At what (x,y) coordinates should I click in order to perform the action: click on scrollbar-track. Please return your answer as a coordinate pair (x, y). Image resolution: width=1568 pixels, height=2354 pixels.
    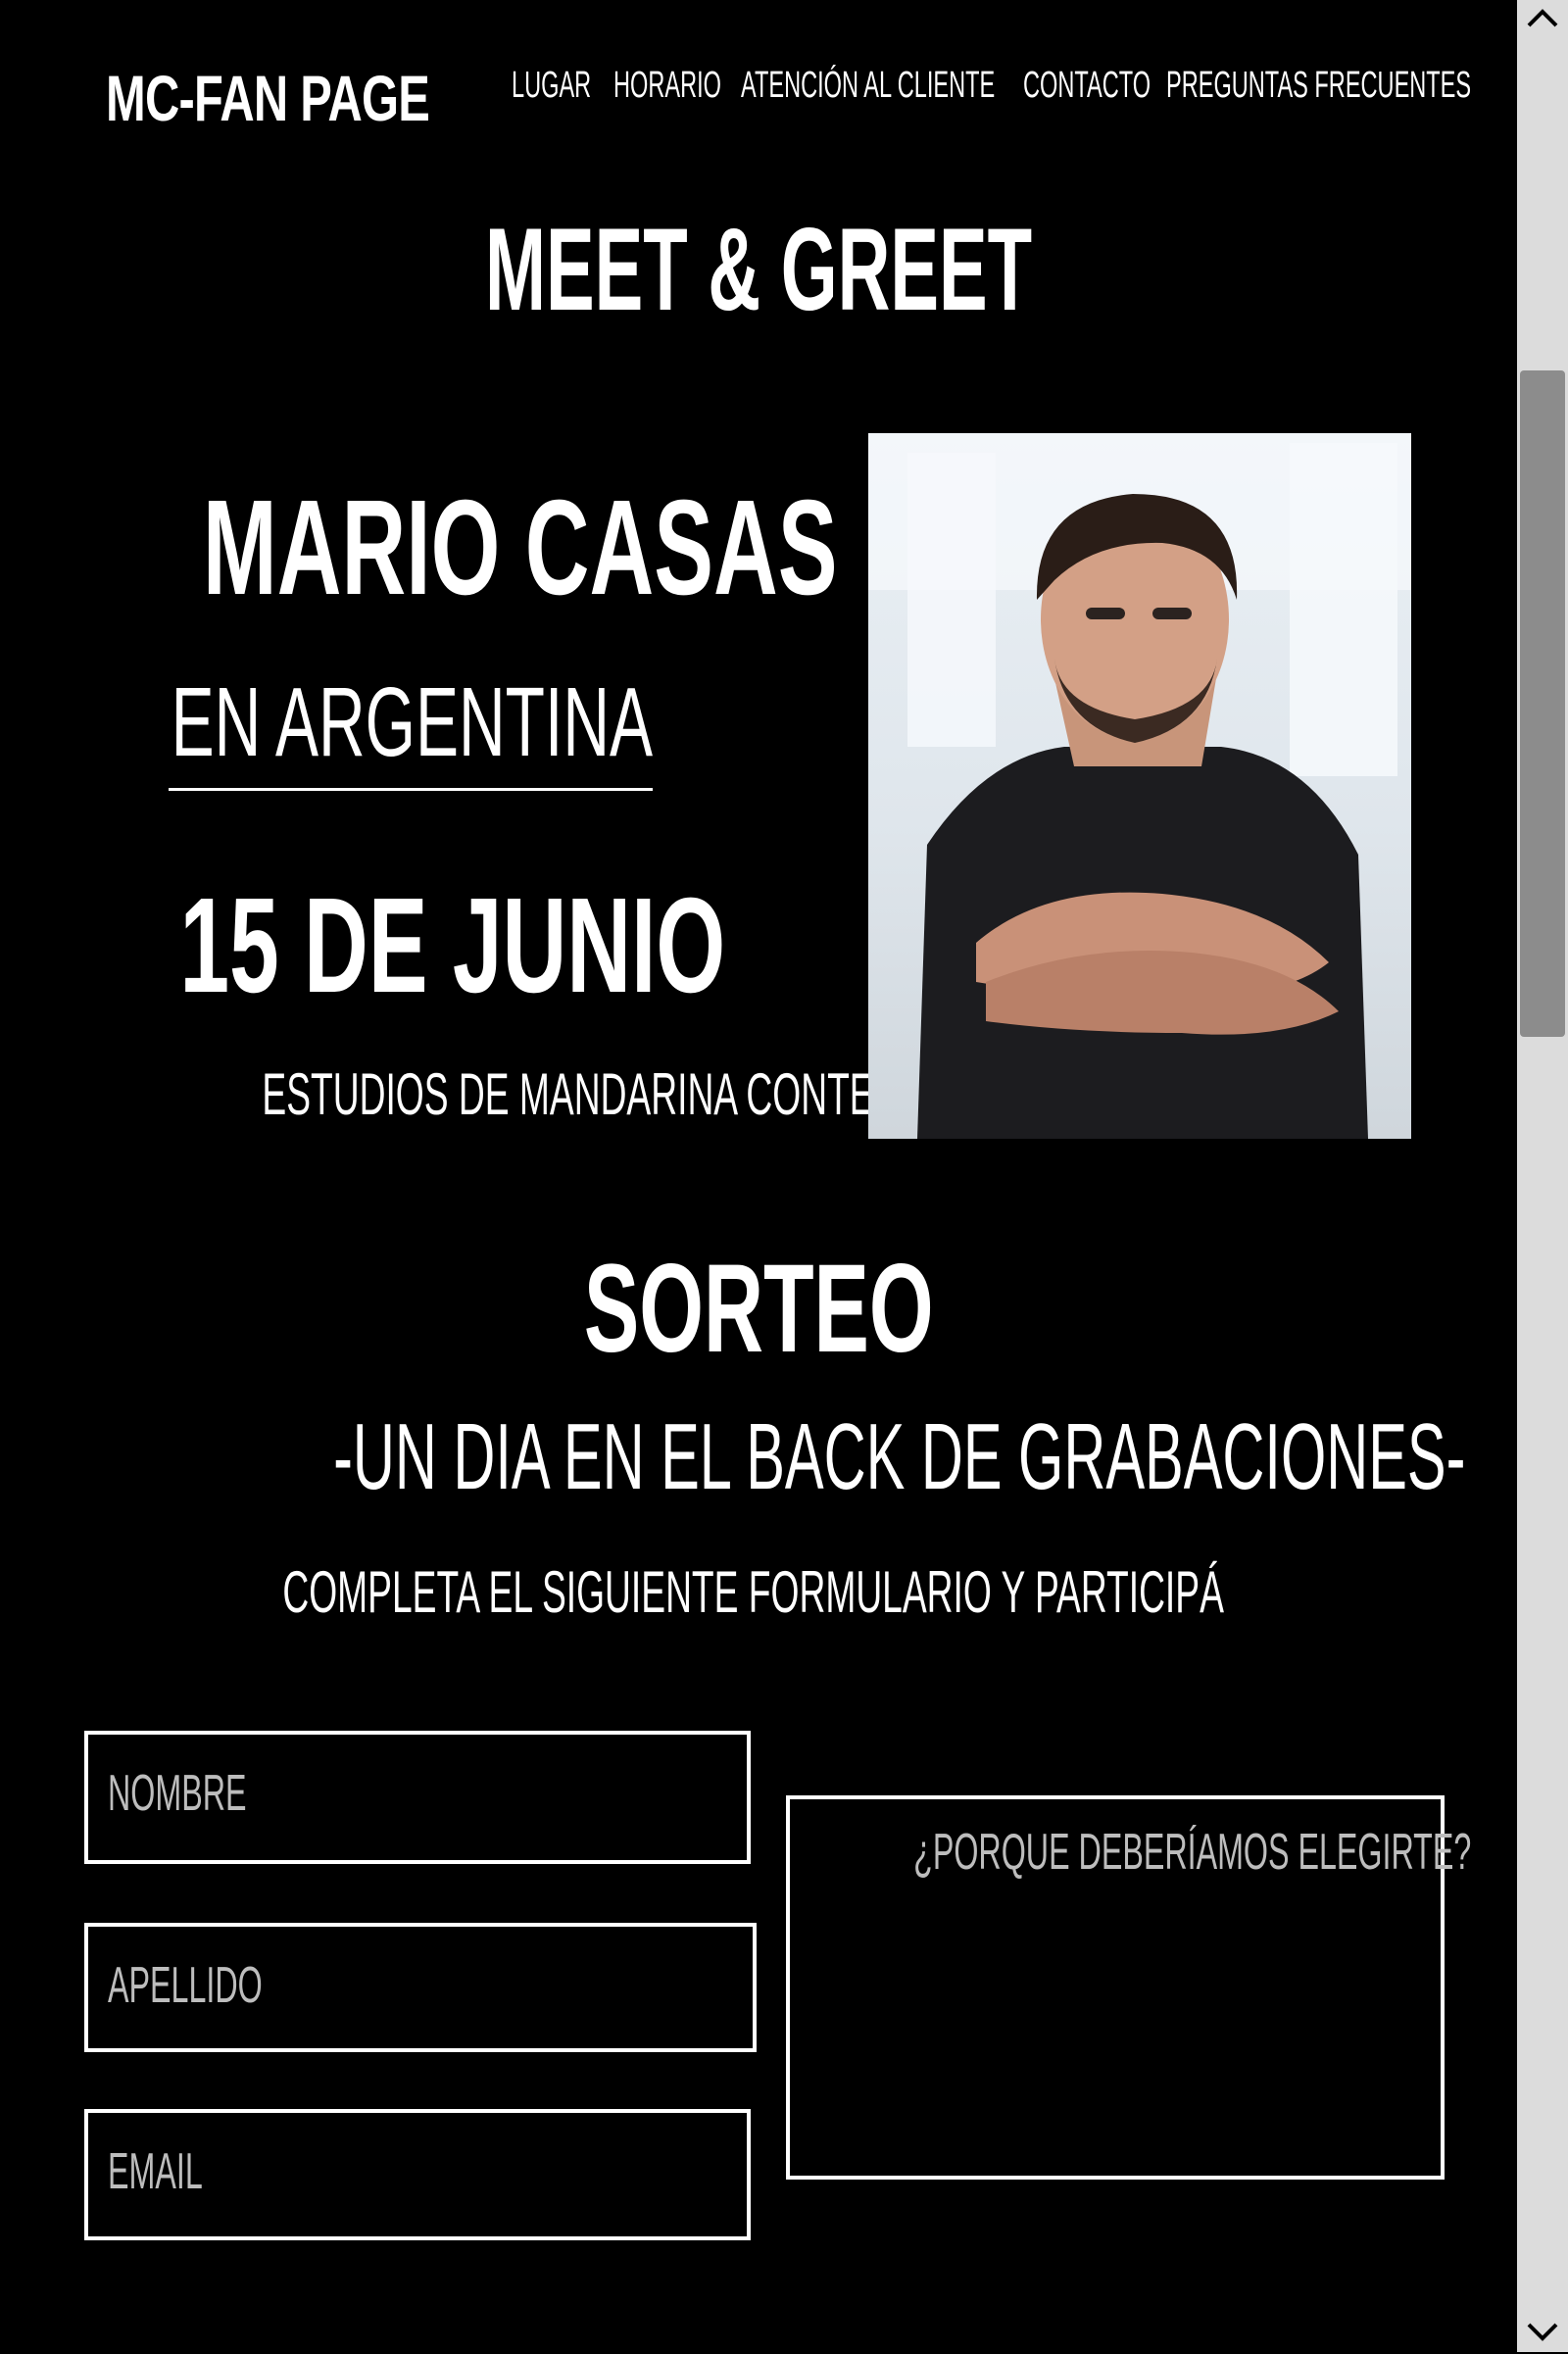
    Looking at the image, I should click on (1542, 1176).